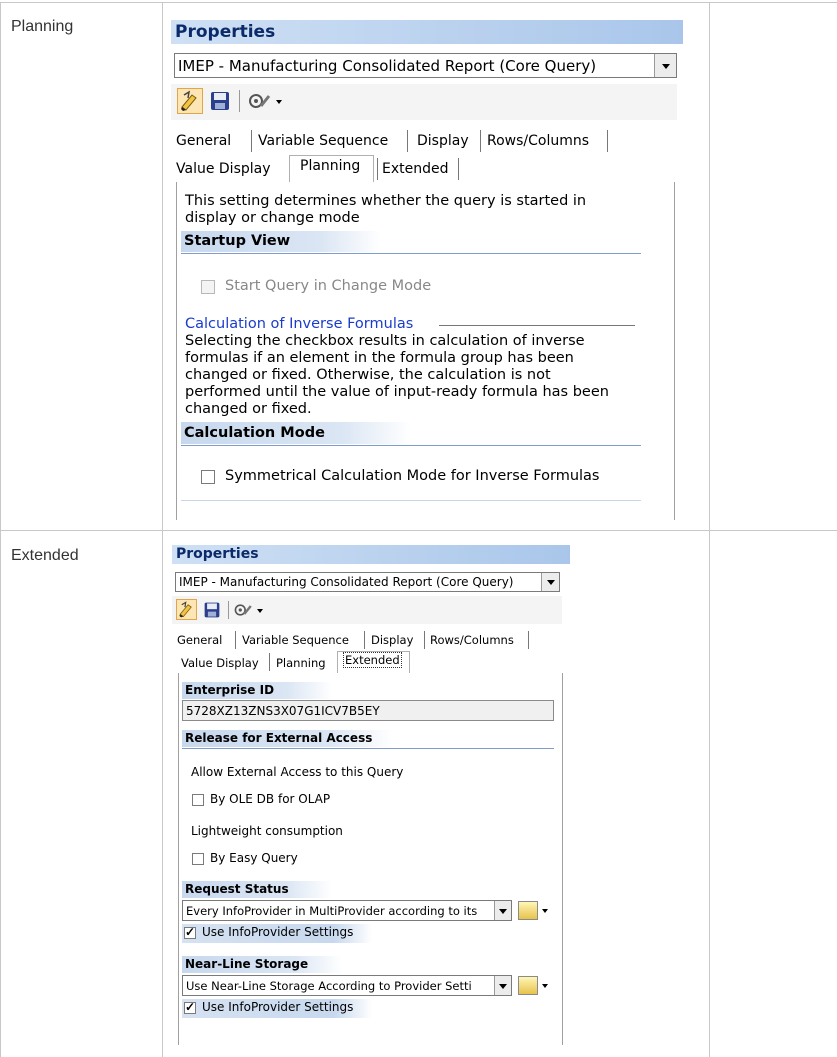  What do you see at coordinates (262, 964) in the screenshot?
I see `near-line-storage-heading: Near-Line Storage` at bounding box center [262, 964].